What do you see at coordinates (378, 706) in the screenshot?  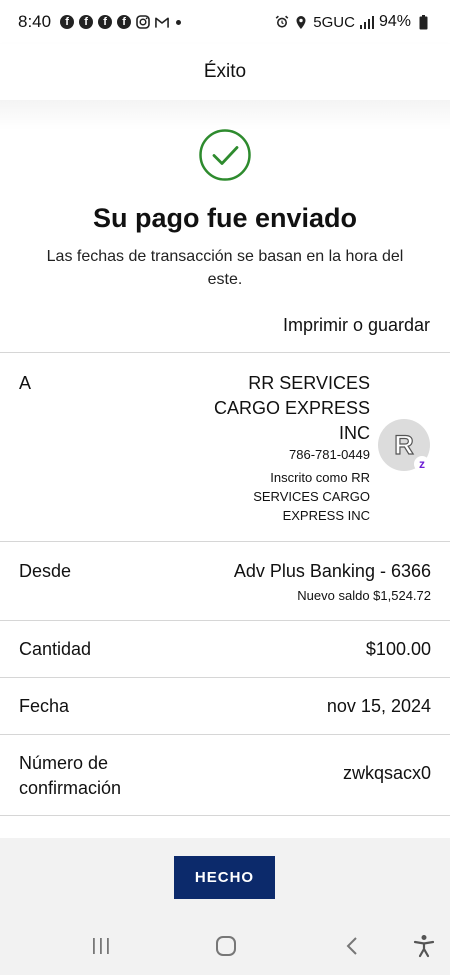 I see `date-value: nov 15, 2024` at bounding box center [378, 706].